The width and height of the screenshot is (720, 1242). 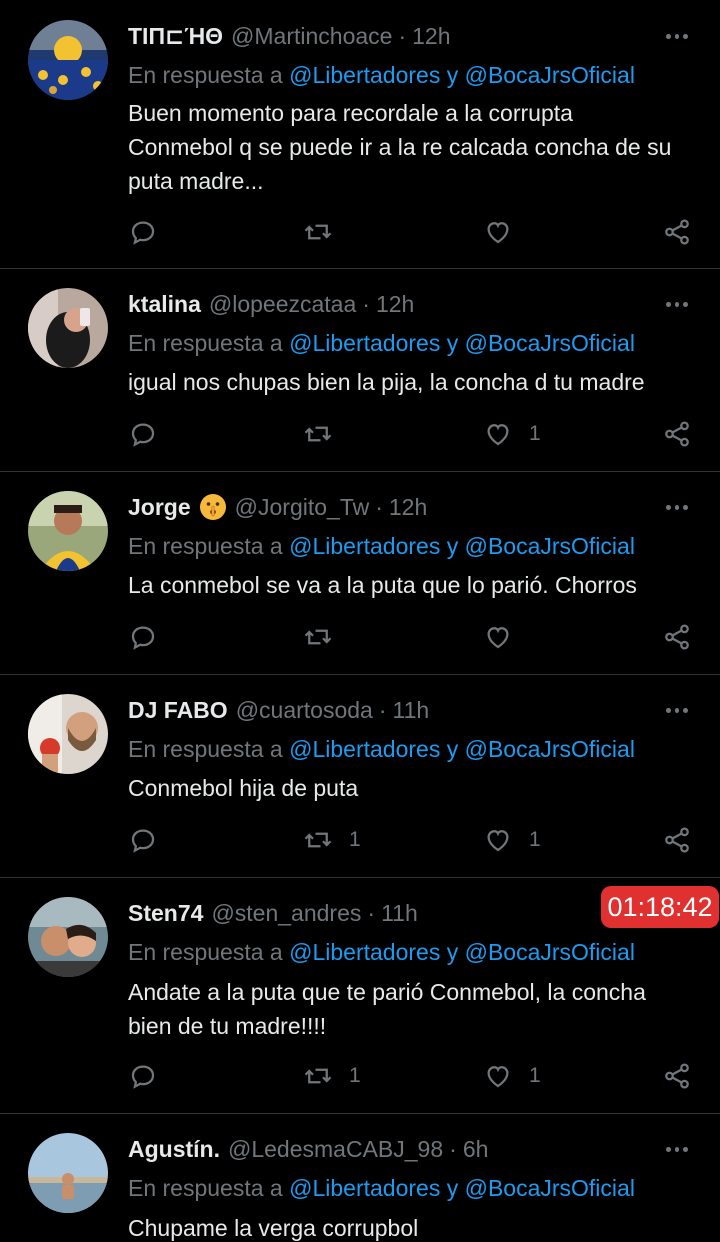 I want to click on tweet-actions, so click(x=418, y=637).